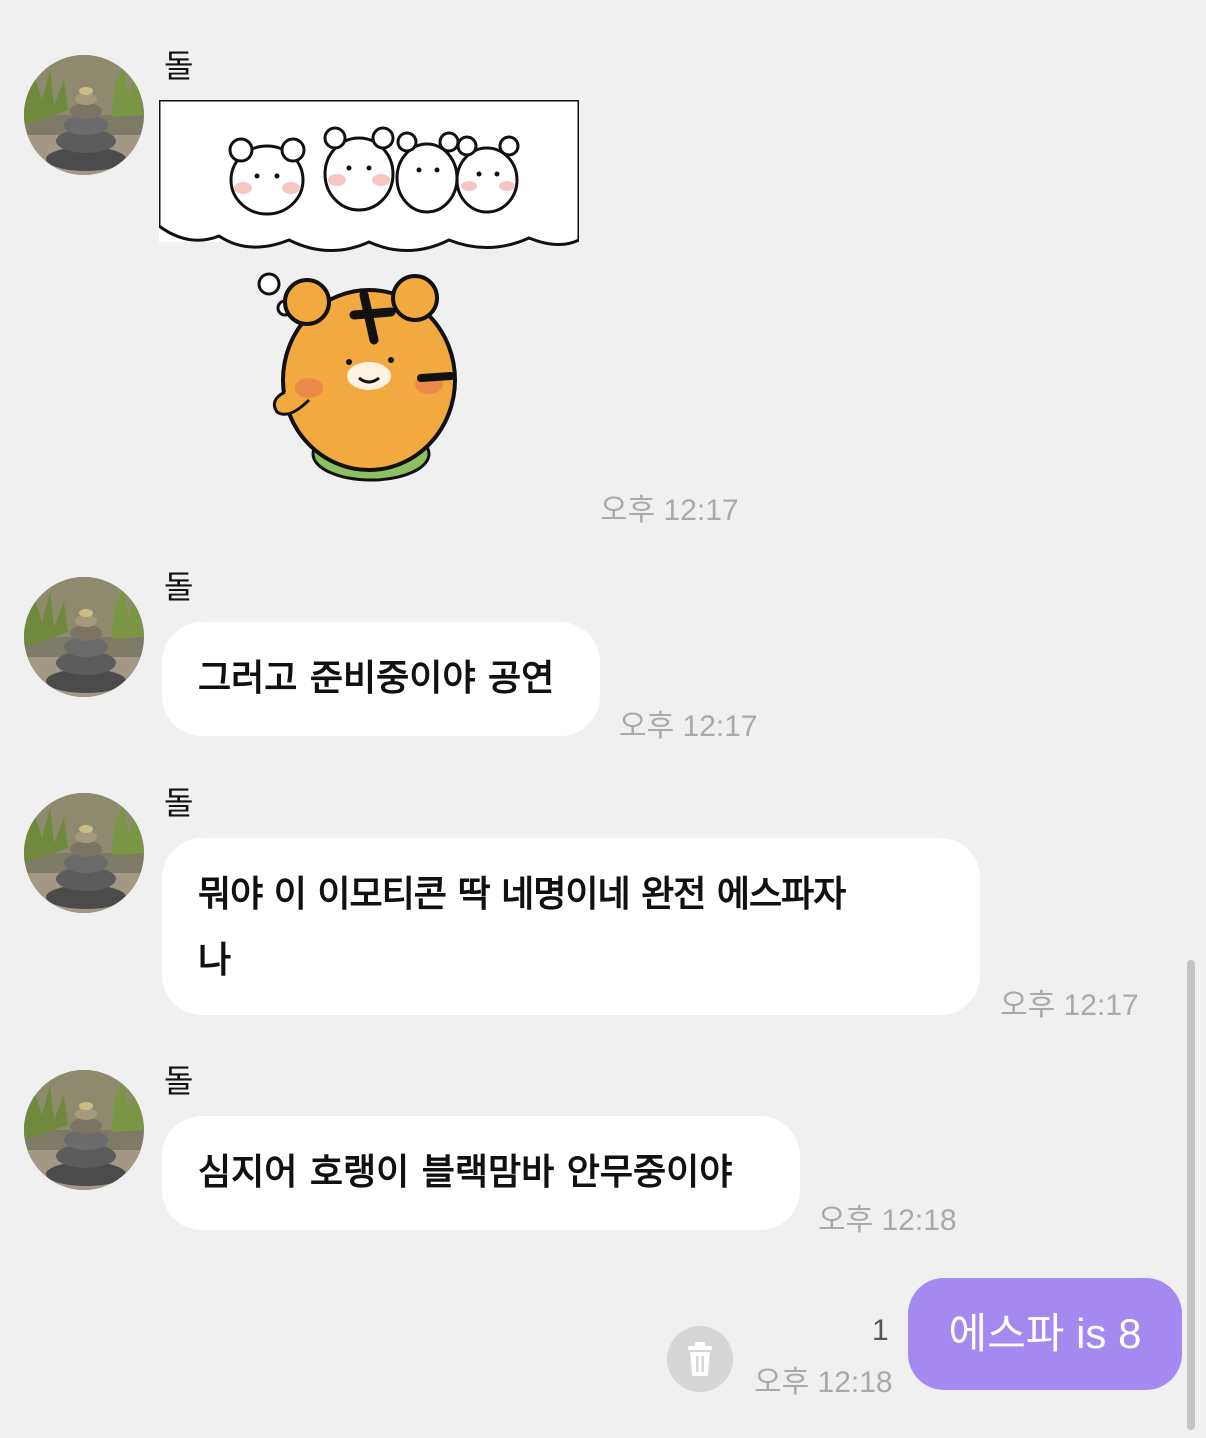 This screenshot has width=1206, height=1438. Describe the element at coordinates (880, 1330) in the screenshot. I see `unread-count: 1` at that location.